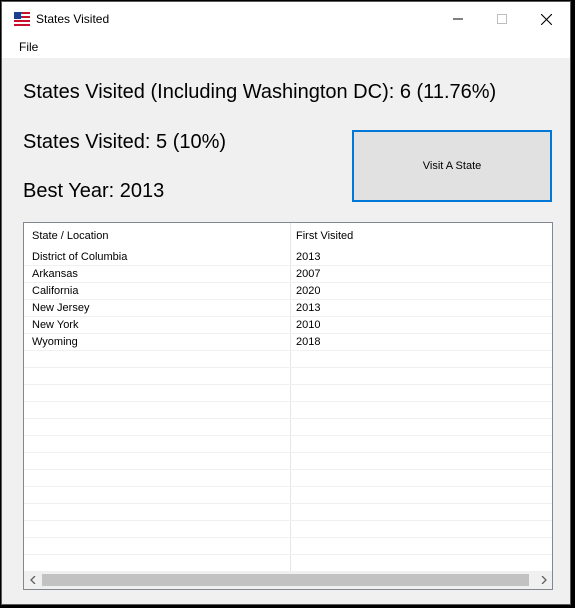 This screenshot has height=608, width=575. What do you see at coordinates (308, 342) in the screenshot?
I see `first-visited-cell: 2018` at bounding box center [308, 342].